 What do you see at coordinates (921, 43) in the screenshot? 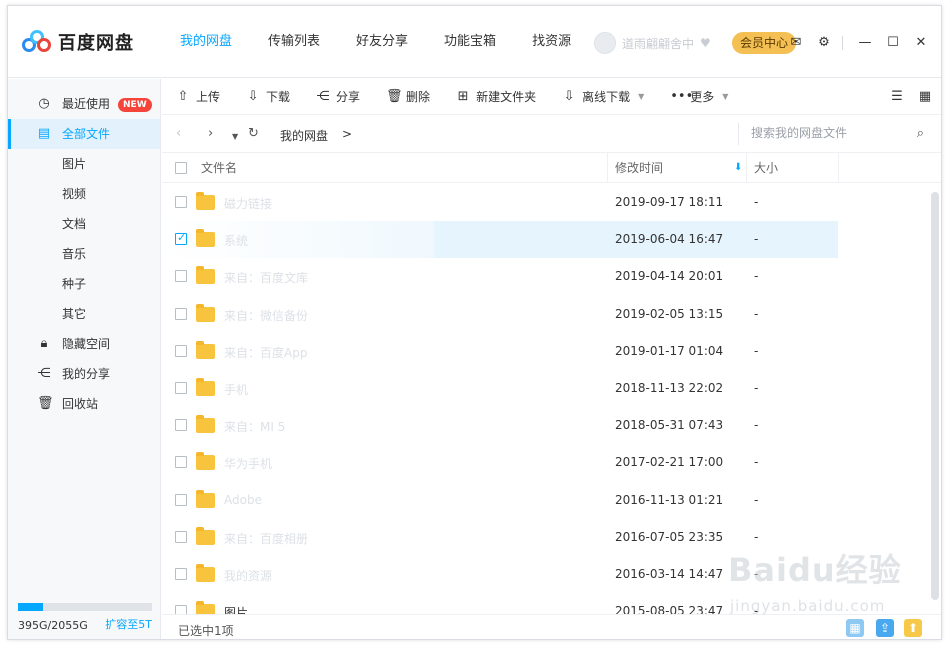
I see `close-icon: ✕` at bounding box center [921, 43].